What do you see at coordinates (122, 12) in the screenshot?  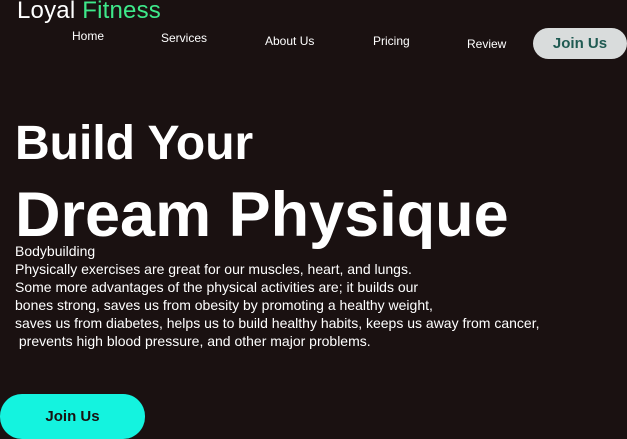 I see `brand-accent: Fitness` at bounding box center [122, 12].